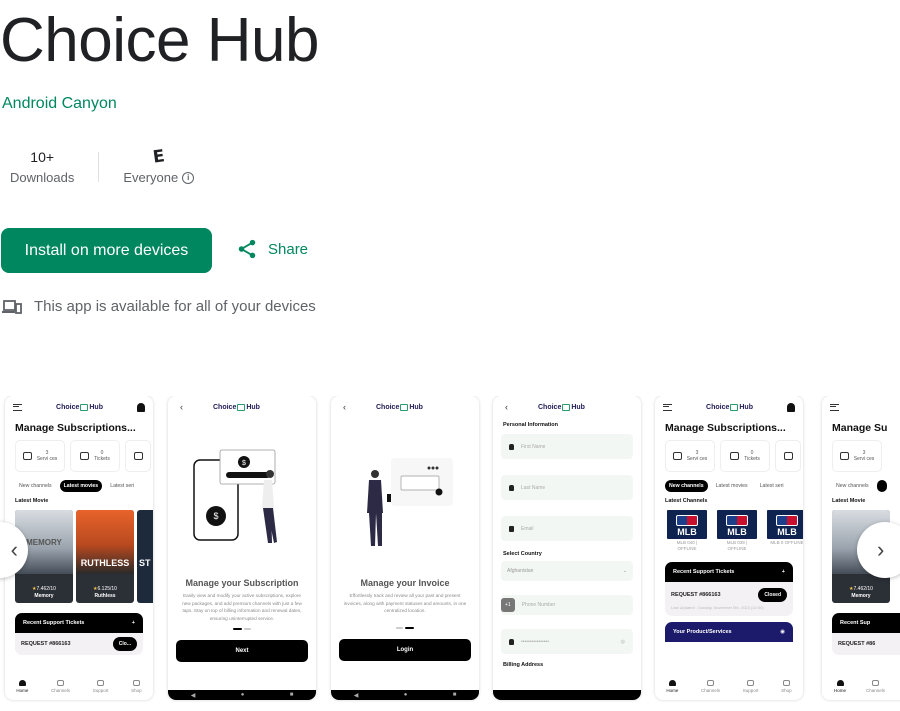 The width and height of the screenshot is (900, 711). What do you see at coordinates (511, 528) in the screenshot?
I see `mail-icon` at bounding box center [511, 528].